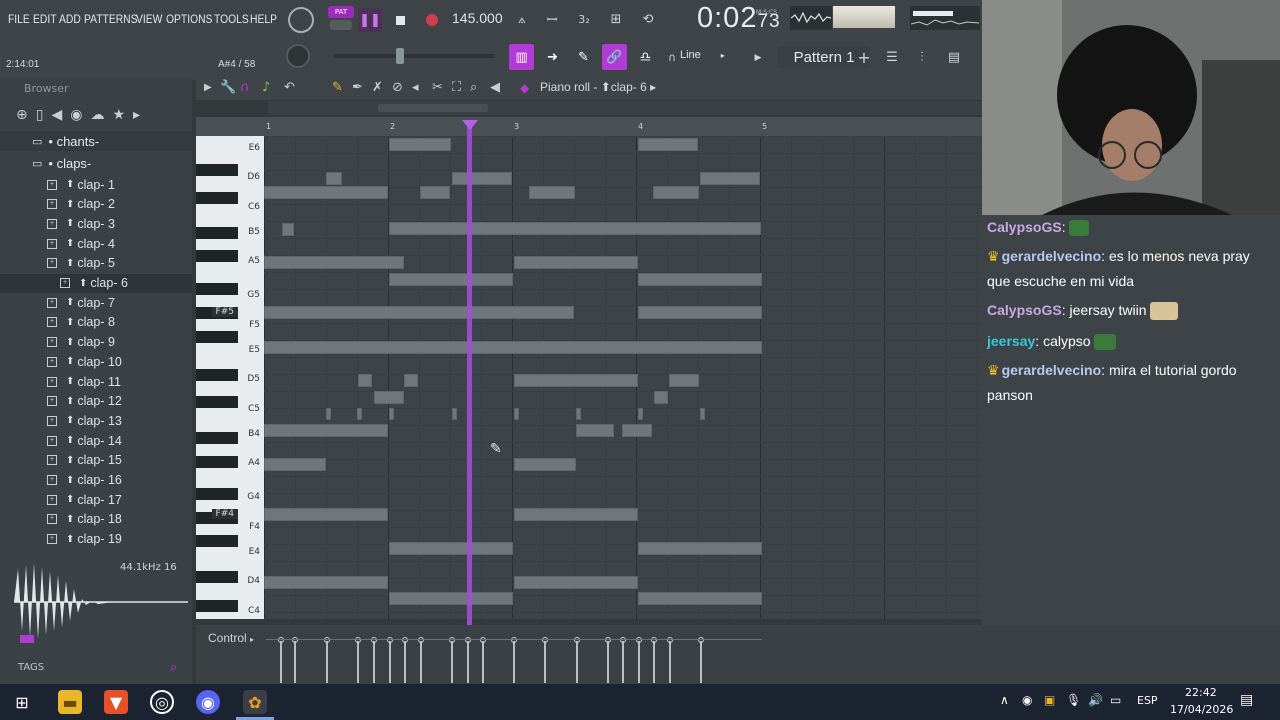  What do you see at coordinates (922, 57) in the screenshot?
I see `mixer-view-button: ⫶` at bounding box center [922, 57].